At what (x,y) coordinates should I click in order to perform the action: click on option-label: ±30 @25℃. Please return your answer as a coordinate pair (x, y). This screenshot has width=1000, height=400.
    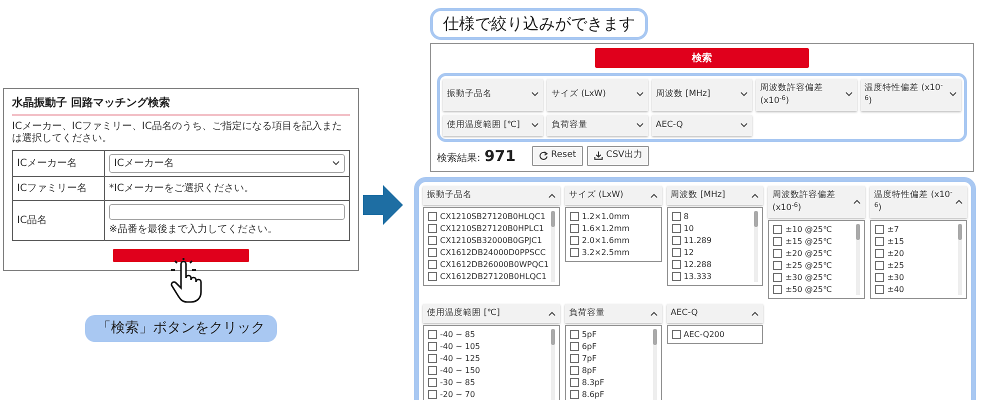
    Looking at the image, I should click on (808, 277).